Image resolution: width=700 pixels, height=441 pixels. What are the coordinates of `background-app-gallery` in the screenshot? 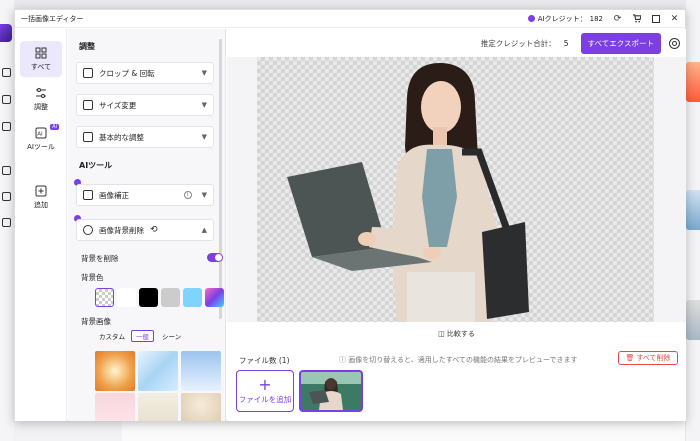 It's located at (693, 220).